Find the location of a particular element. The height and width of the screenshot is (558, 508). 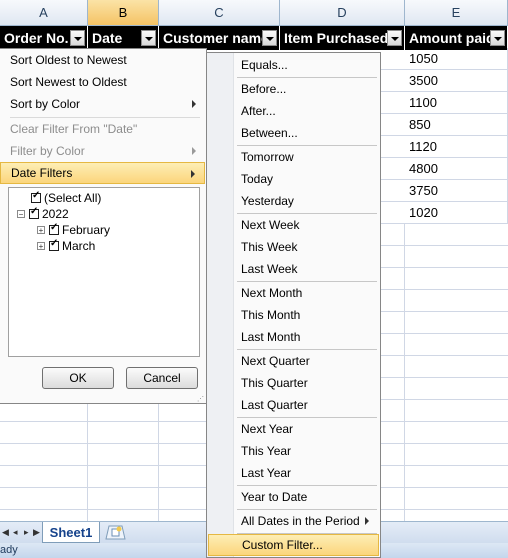

amount-cell: 1050 is located at coordinates (456, 59).